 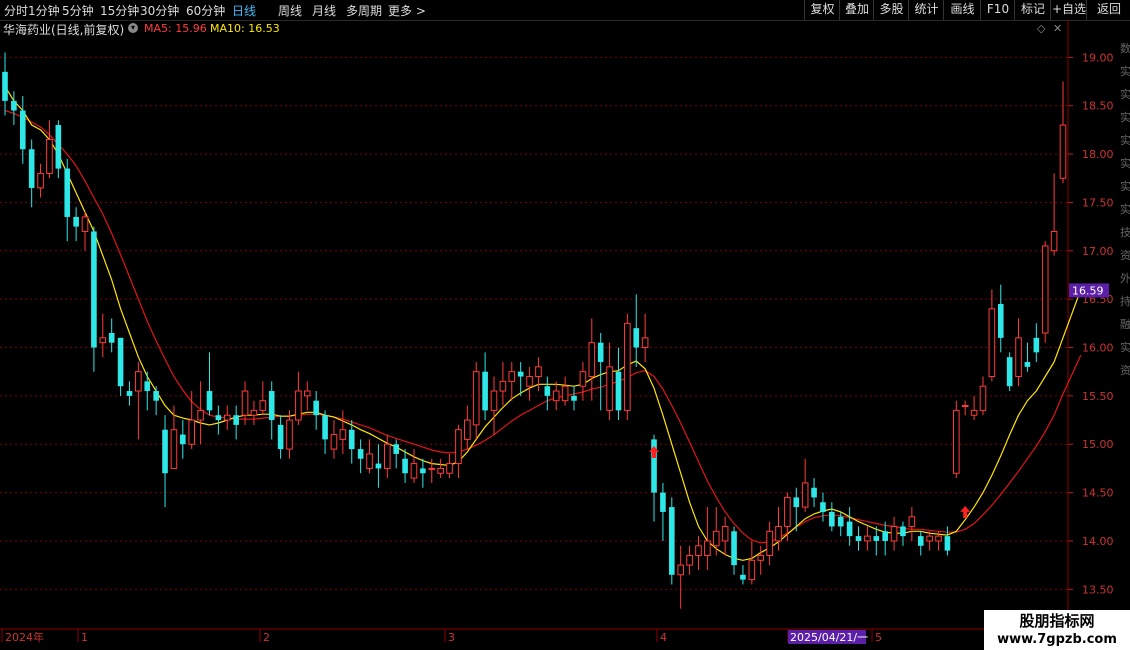 What do you see at coordinates (997, 10) in the screenshot?
I see `toolbar-button: F10` at bounding box center [997, 10].